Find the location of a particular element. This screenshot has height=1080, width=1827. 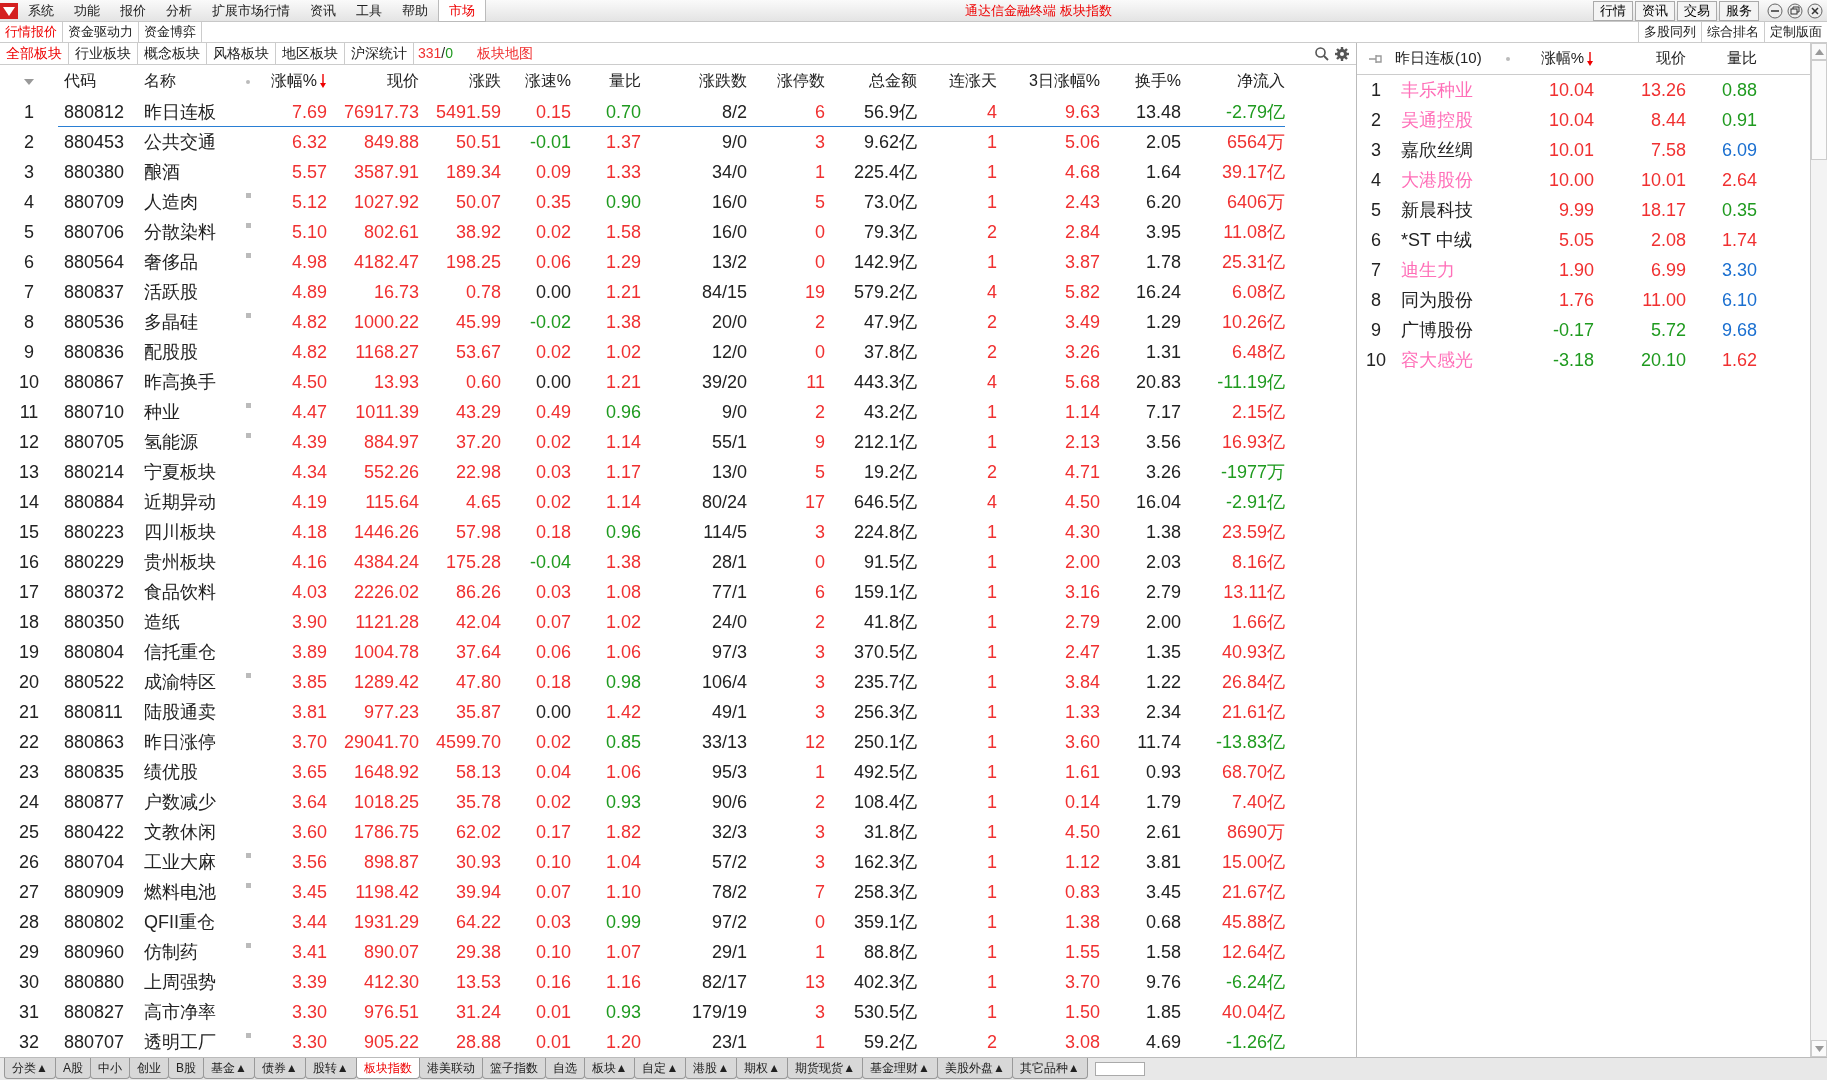

table-cell-text: 2.05 is located at coordinates (1162, 142).